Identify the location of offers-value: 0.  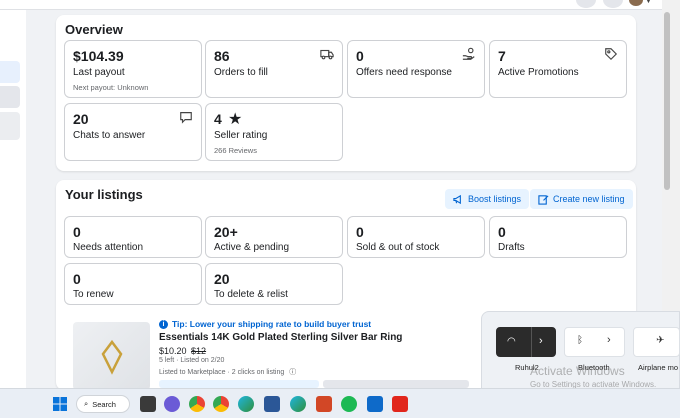
(360, 56).